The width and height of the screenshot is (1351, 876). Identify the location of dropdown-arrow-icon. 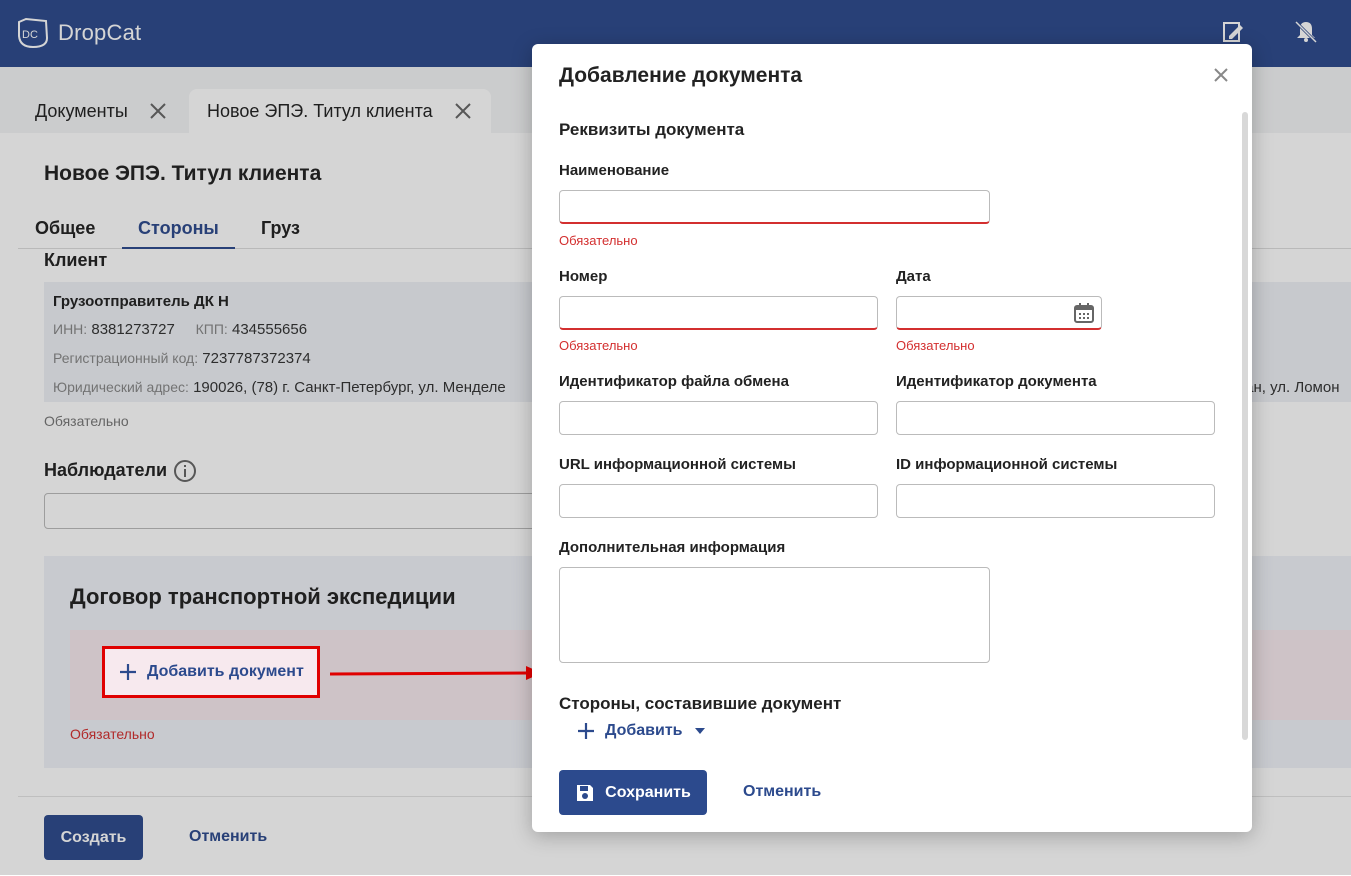
(700, 731).